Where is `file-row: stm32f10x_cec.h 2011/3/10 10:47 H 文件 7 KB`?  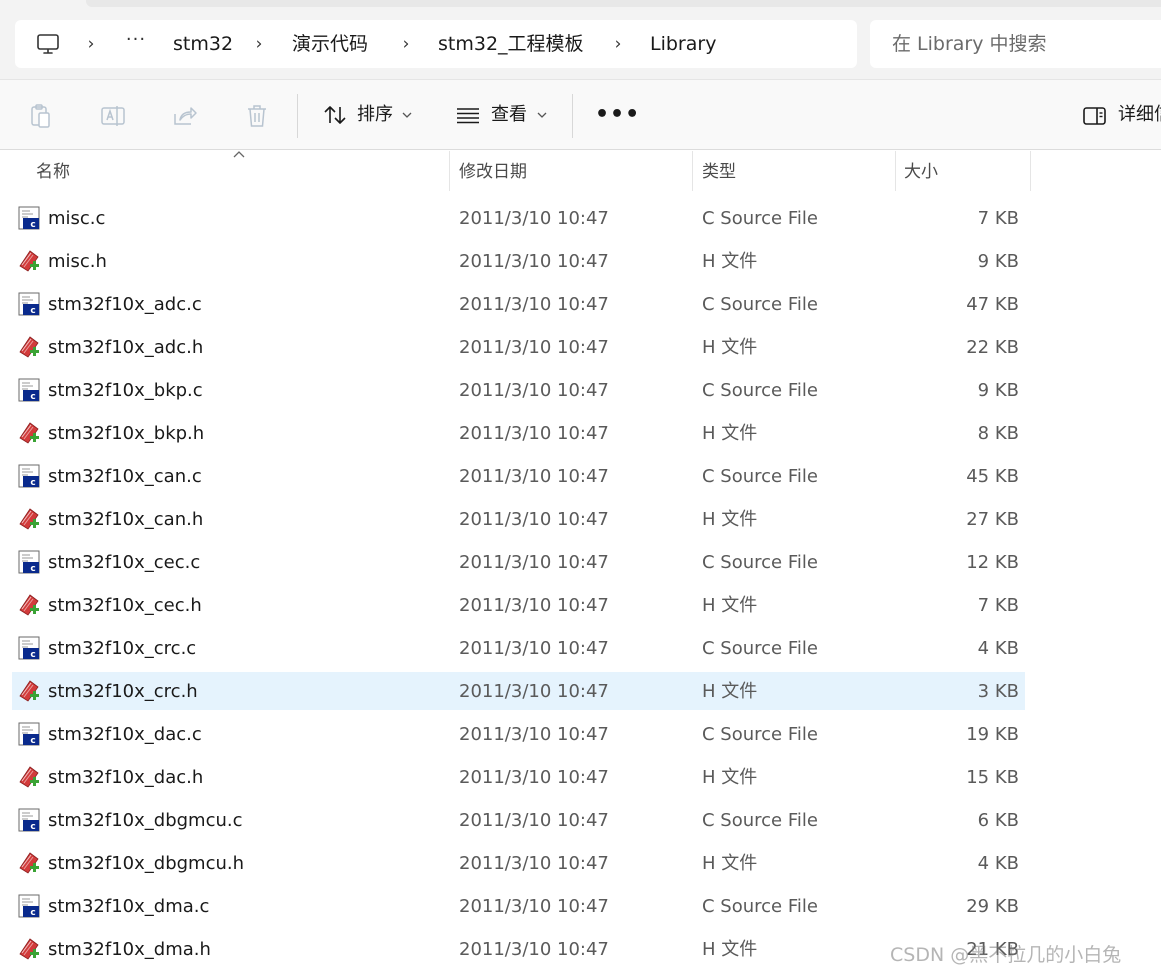 file-row: stm32f10x_cec.h 2011/3/10 10:47 H 文件 7 KB is located at coordinates (580, 605).